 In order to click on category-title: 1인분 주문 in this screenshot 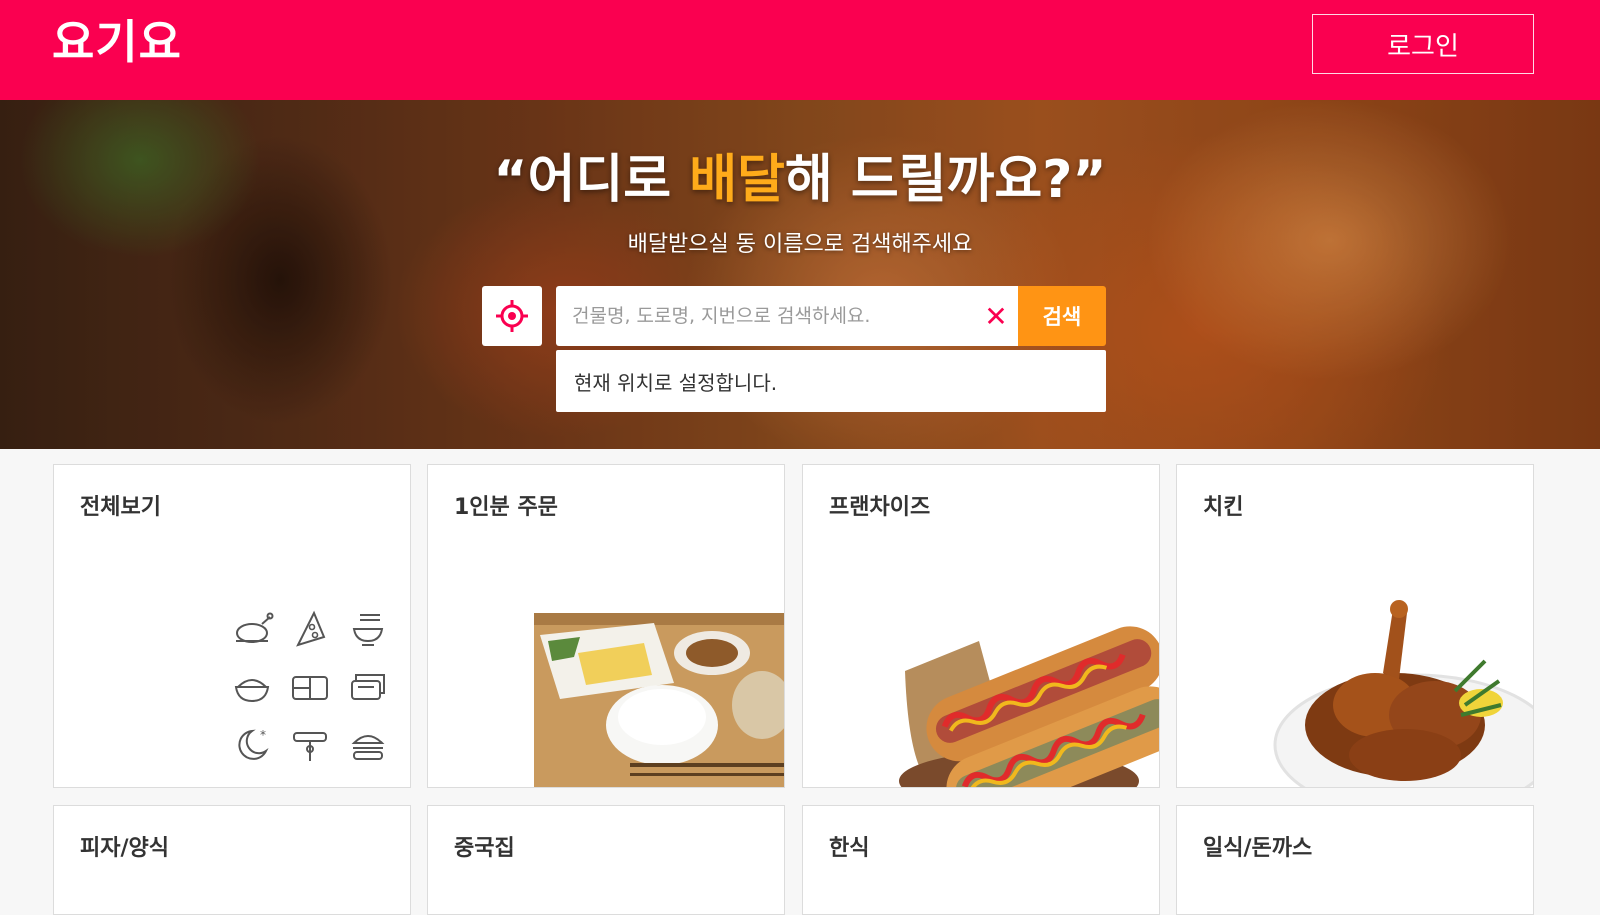, I will do `click(506, 507)`.